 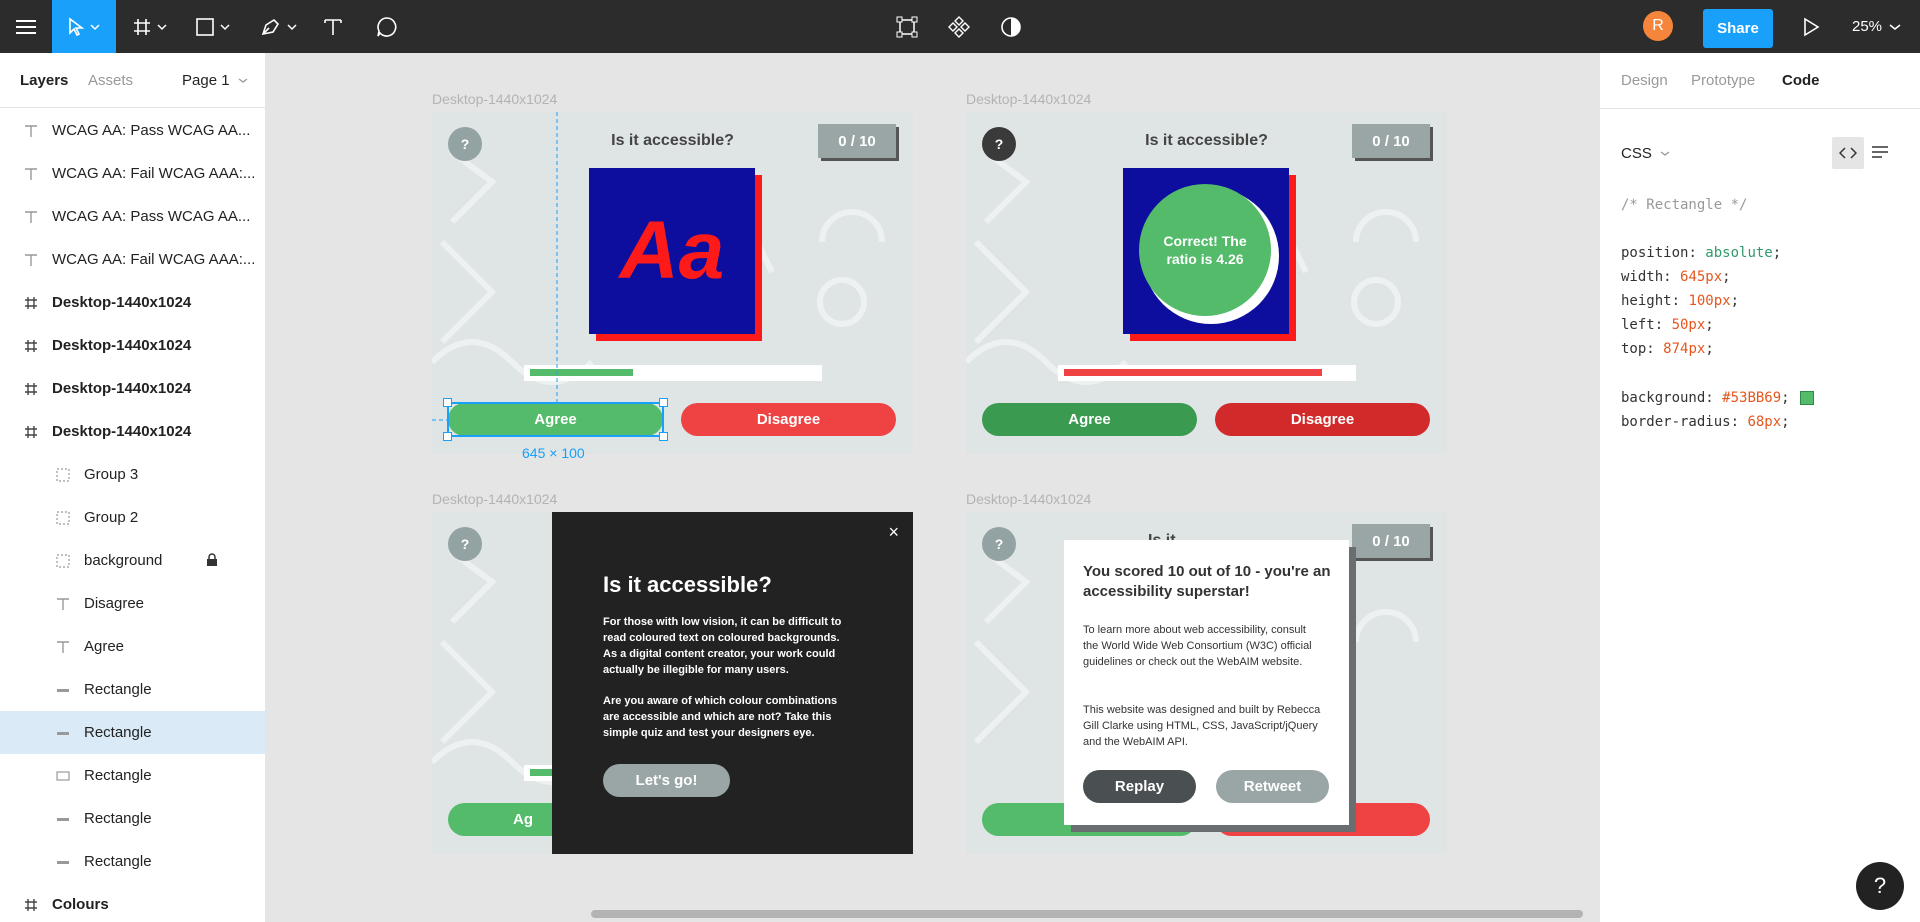 What do you see at coordinates (1880, 154) in the screenshot?
I see `list-view-icon` at bounding box center [1880, 154].